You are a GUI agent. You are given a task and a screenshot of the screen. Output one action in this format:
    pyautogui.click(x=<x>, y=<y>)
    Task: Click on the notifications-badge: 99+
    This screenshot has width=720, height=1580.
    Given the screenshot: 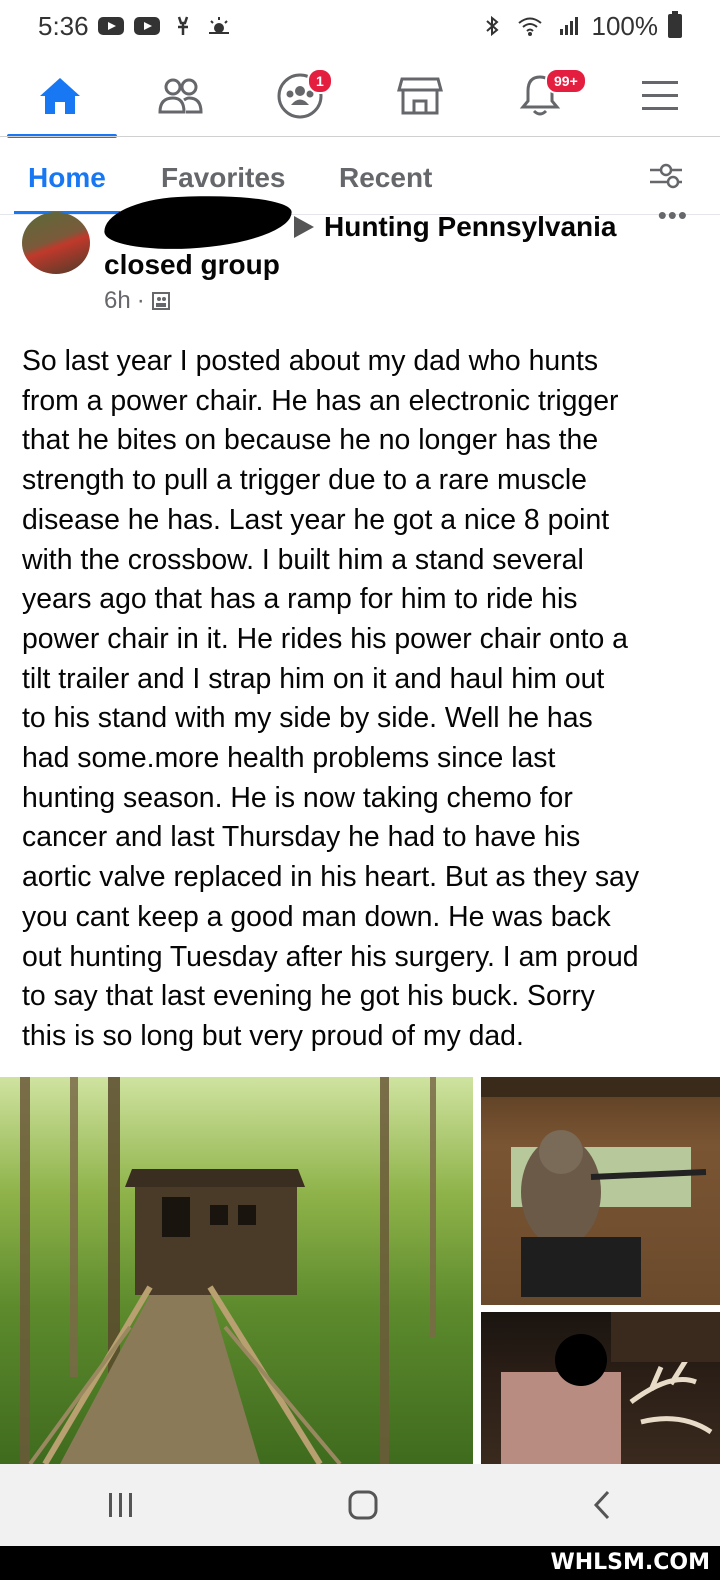 What is the action you would take?
    pyautogui.click(x=566, y=81)
    